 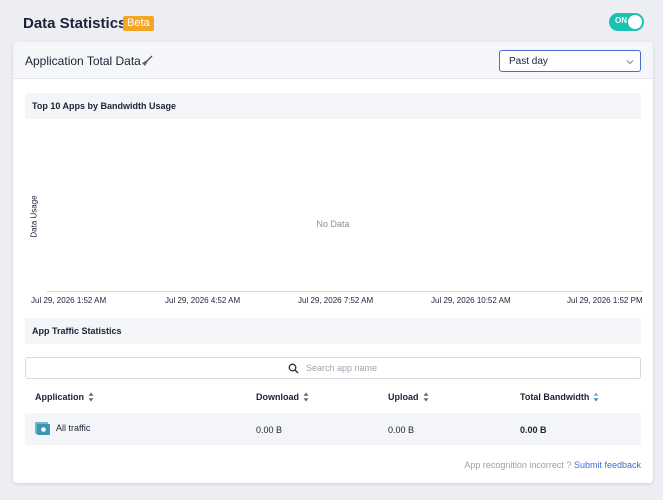 I want to click on page-title: Data Statistics, so click(x=75, y=23).